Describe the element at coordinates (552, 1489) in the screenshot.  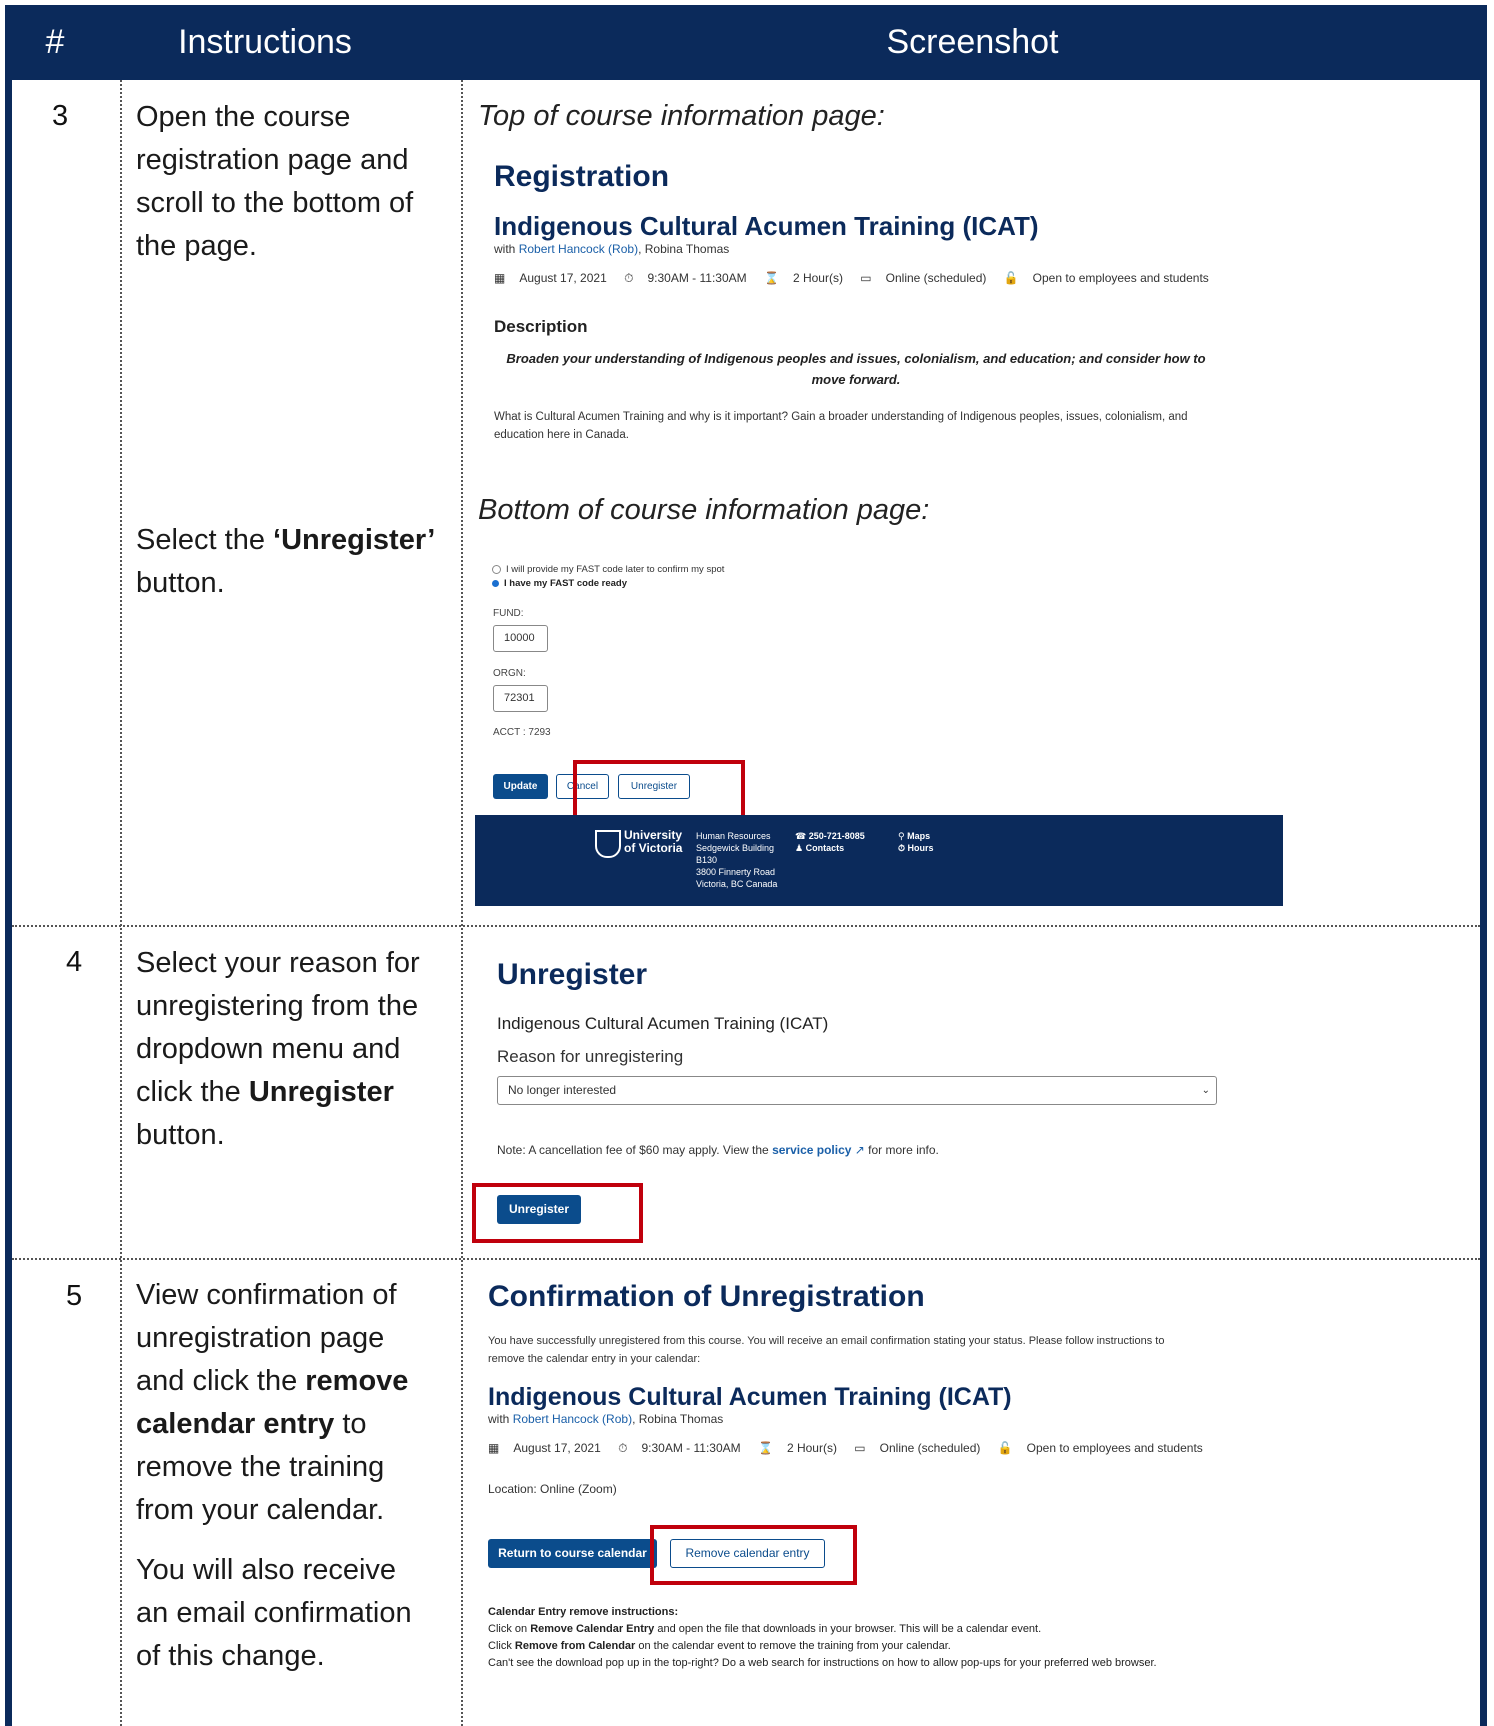
I see `course-location: Location: Online (Zoom)` at that location.